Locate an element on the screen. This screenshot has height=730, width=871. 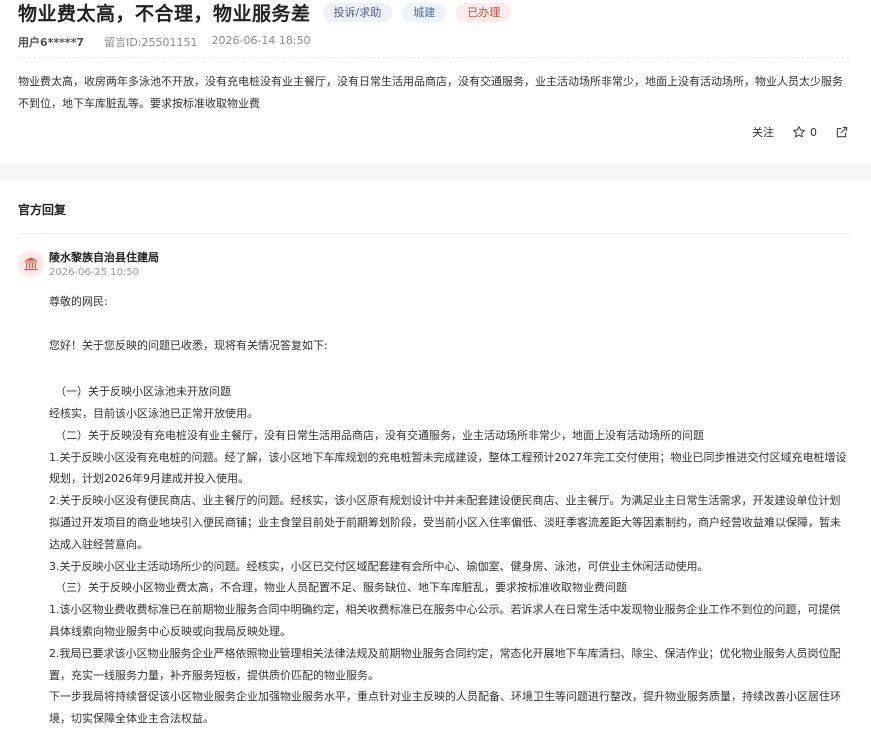
post-actions: 关注 0 is located at coordinates (800, 132).